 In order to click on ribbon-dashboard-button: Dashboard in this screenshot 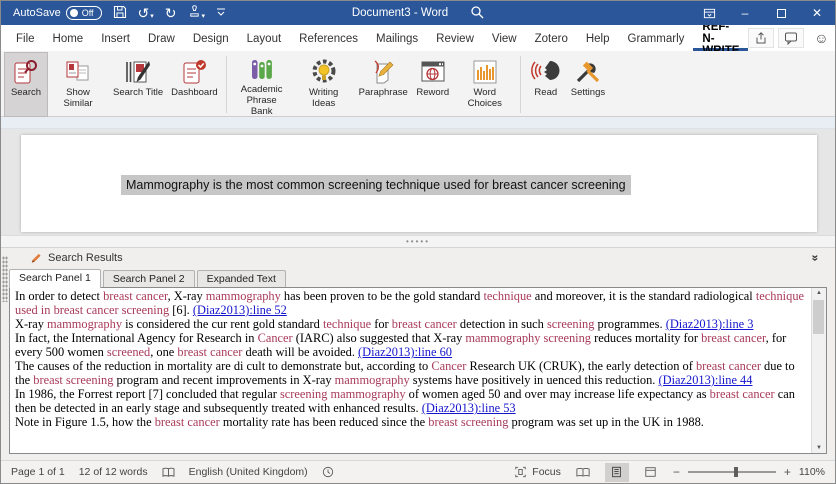, I will do `click(194, 84)`.